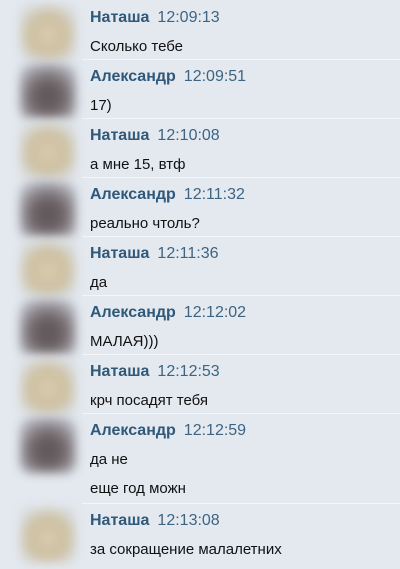 The height and width of the screenshot is (569, 400). What do you see at coordinates (124, 341) in the screenshot?
I see `message-text: МАЛАЯ)))` at bounding box center [124, 341].